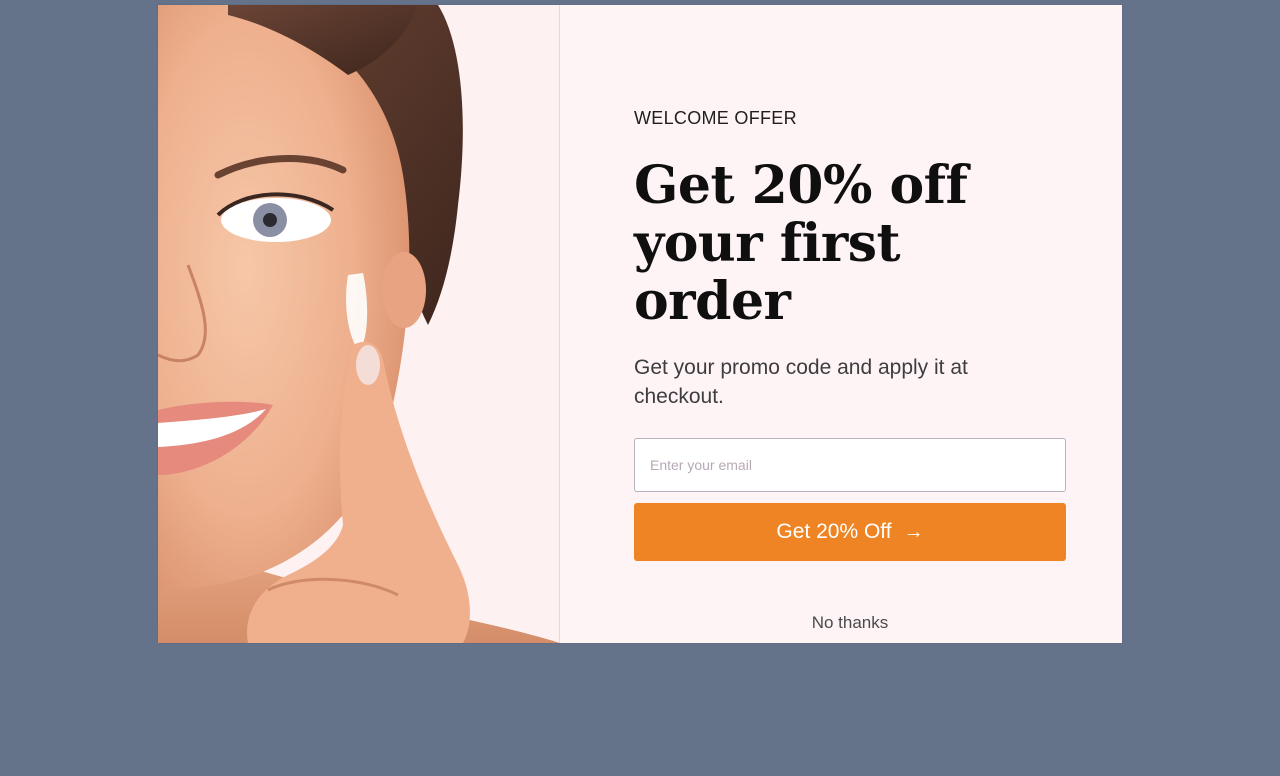  I want to click on cta-label: Get 20% Off, so click(834, 531).